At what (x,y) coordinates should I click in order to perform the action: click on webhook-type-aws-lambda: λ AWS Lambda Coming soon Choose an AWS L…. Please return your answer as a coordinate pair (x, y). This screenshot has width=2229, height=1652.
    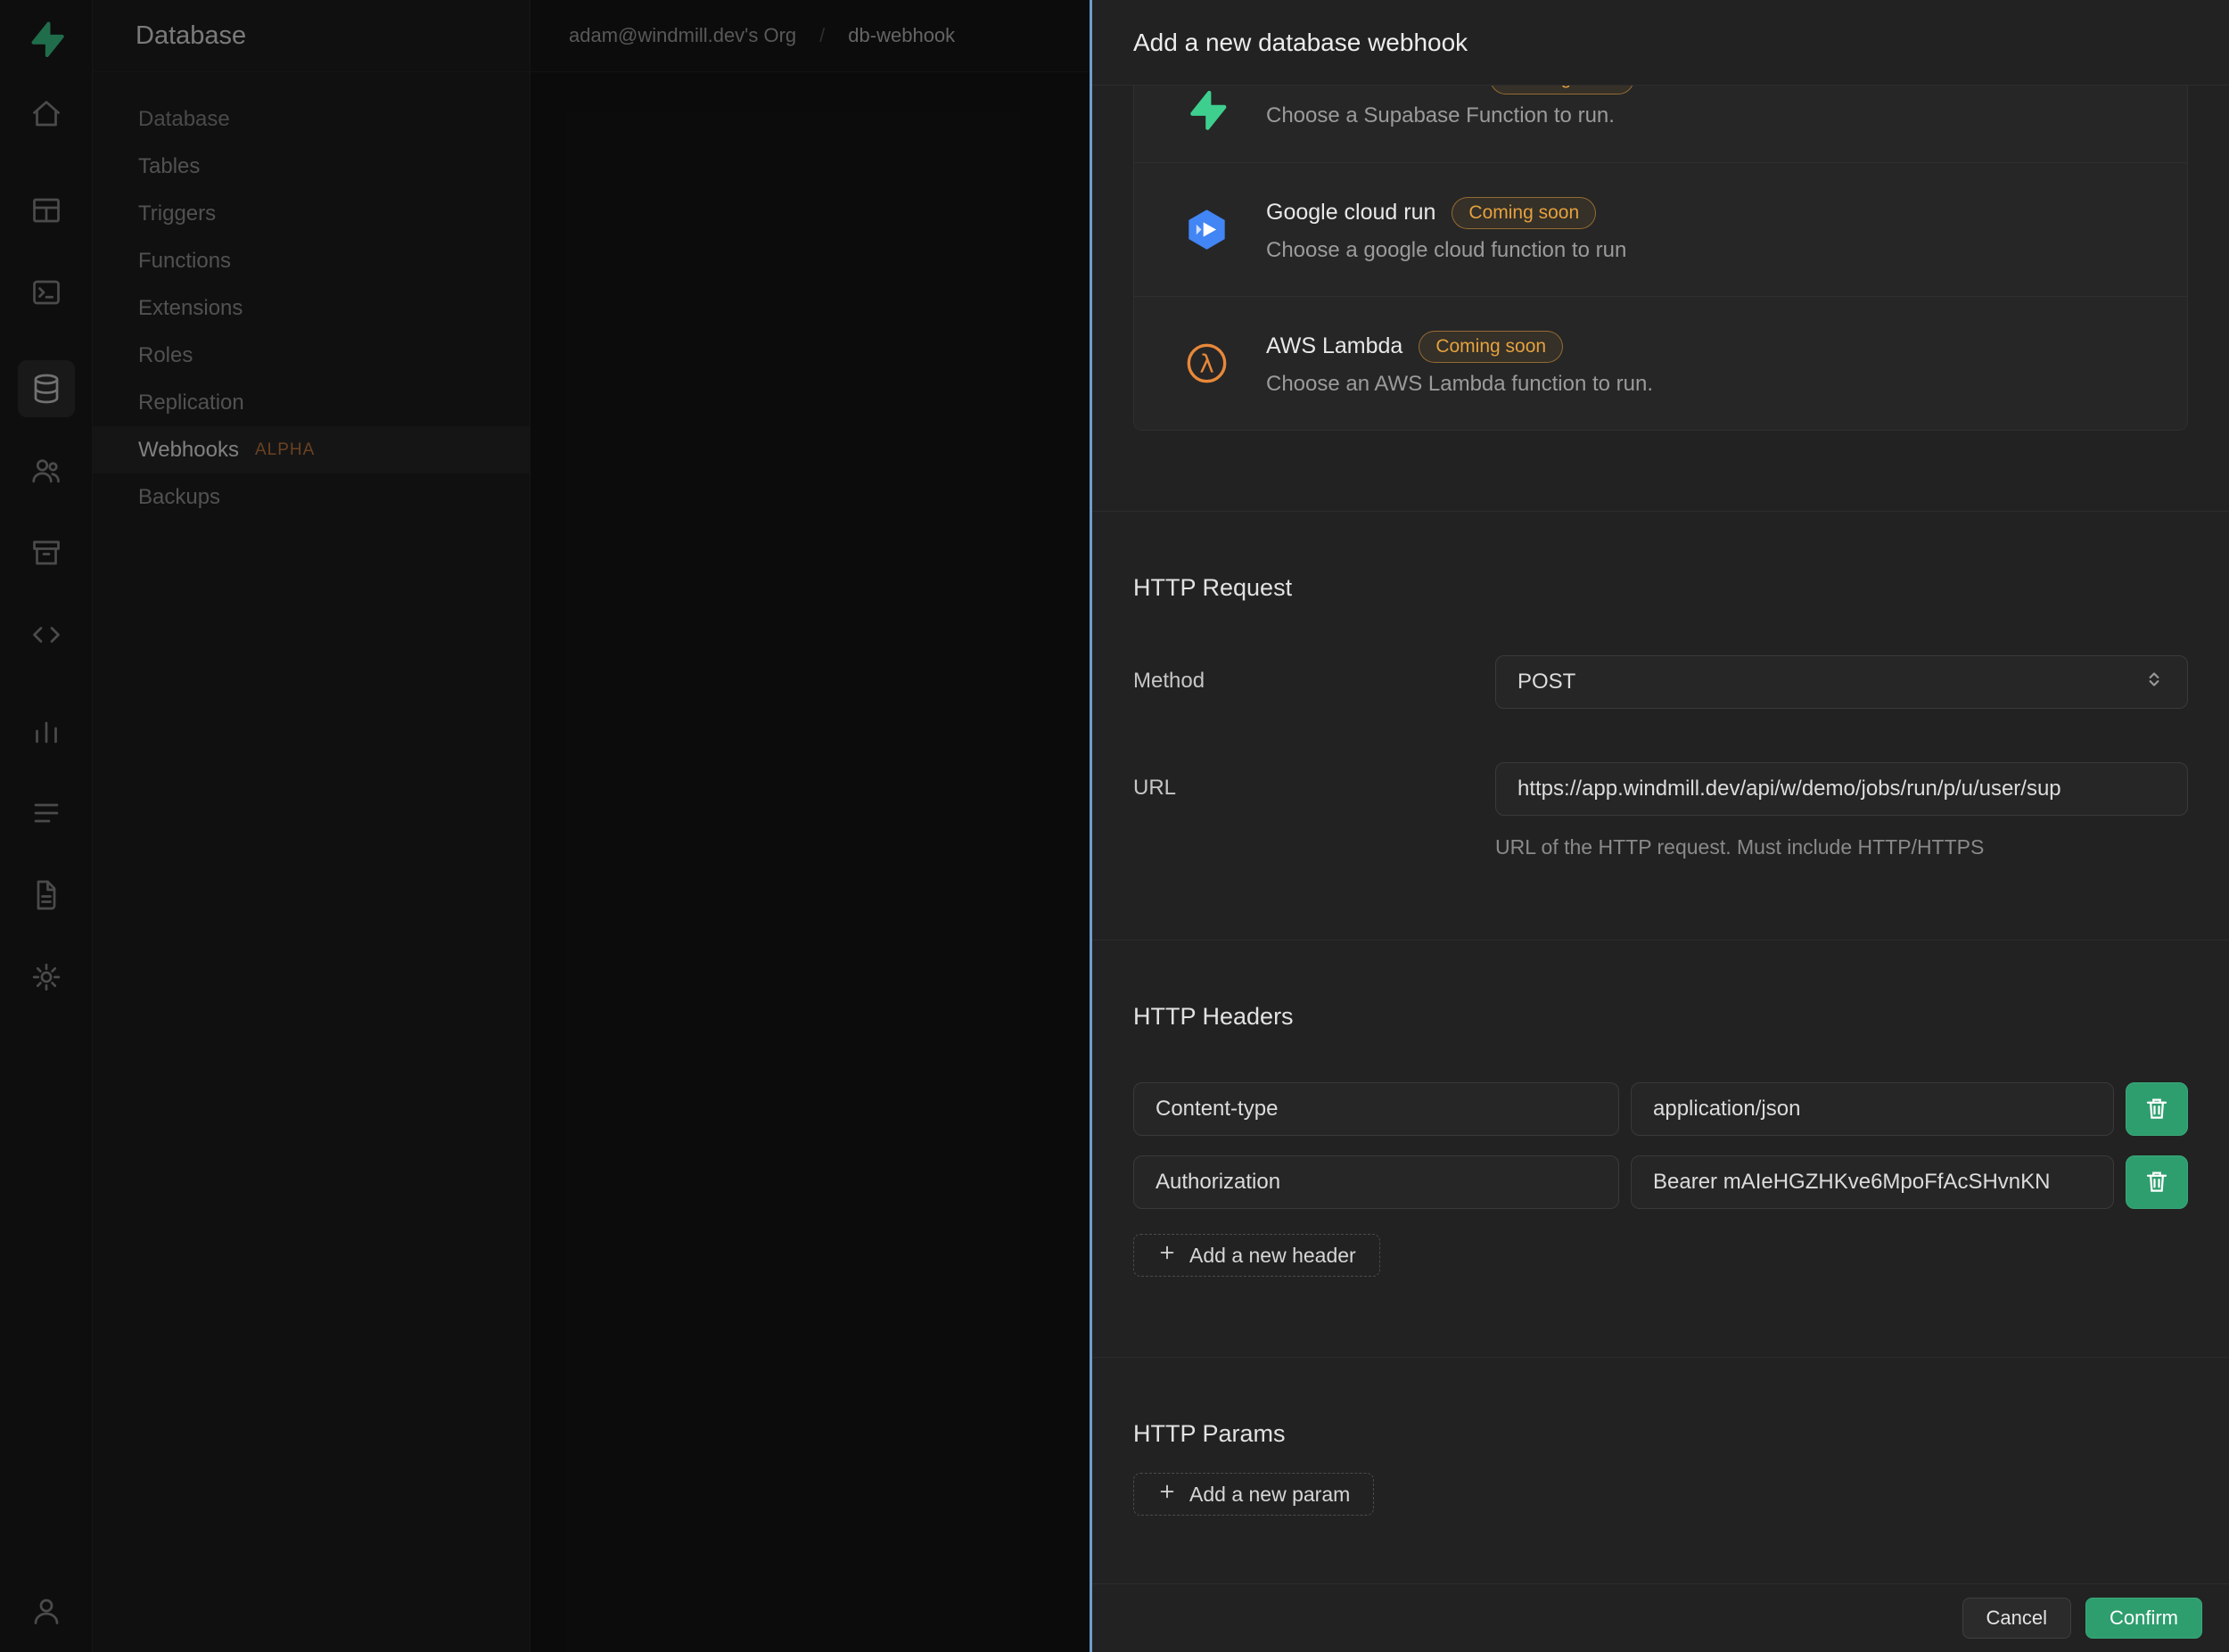
    Looking at the image, I should click on (1660, 363).